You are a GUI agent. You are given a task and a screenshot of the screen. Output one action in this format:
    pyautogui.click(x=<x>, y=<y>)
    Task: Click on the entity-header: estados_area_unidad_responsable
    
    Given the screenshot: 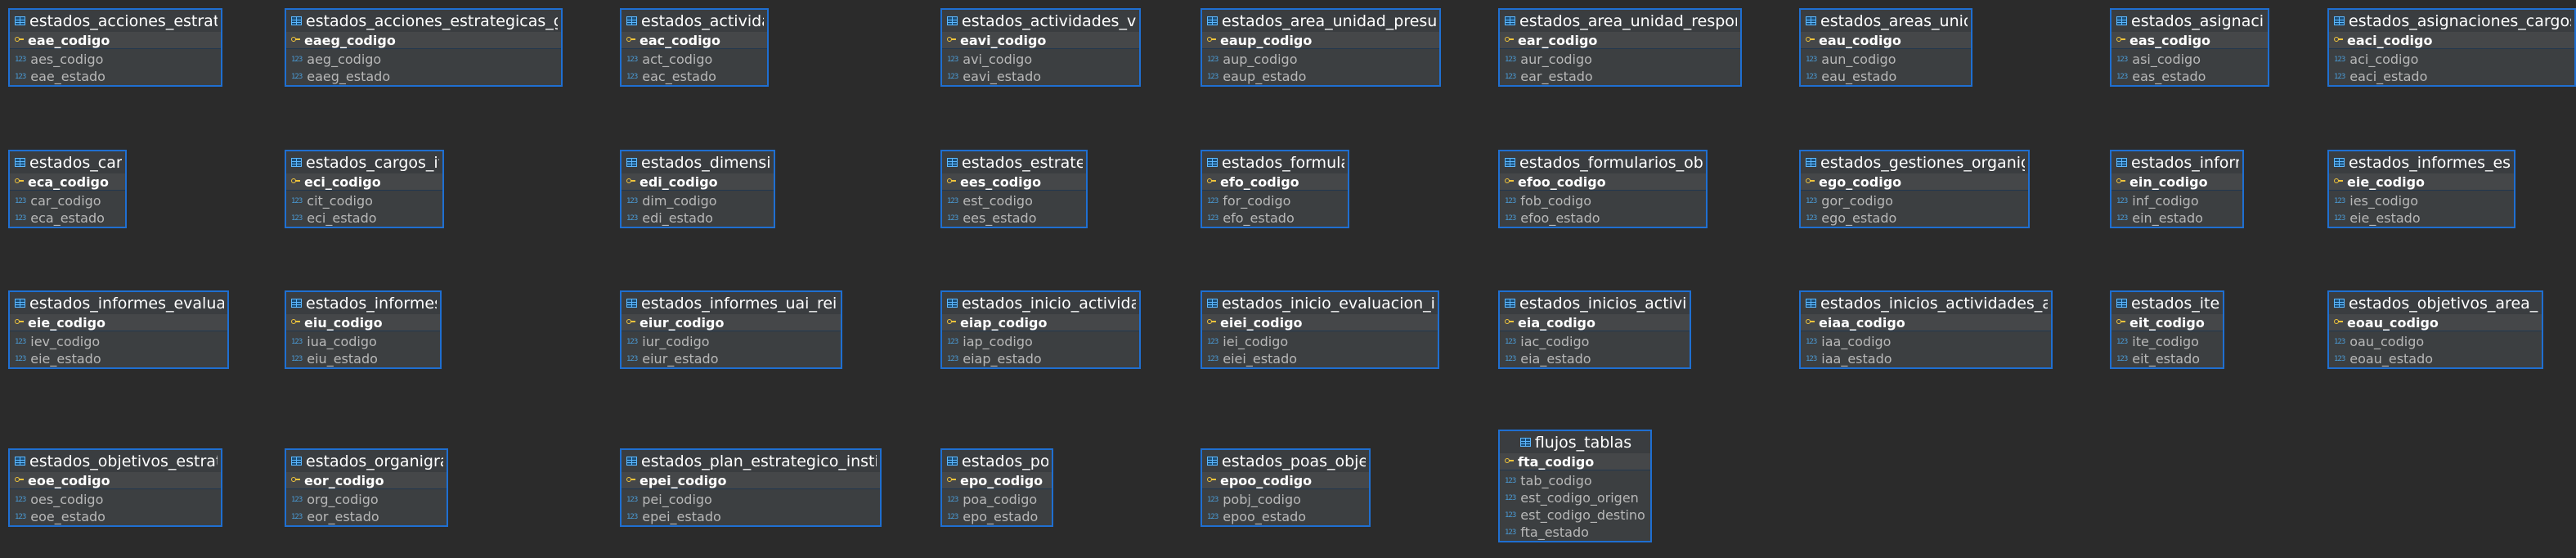 What is the action you would take?
    pyautogui.click(x=1620, y=21)
    